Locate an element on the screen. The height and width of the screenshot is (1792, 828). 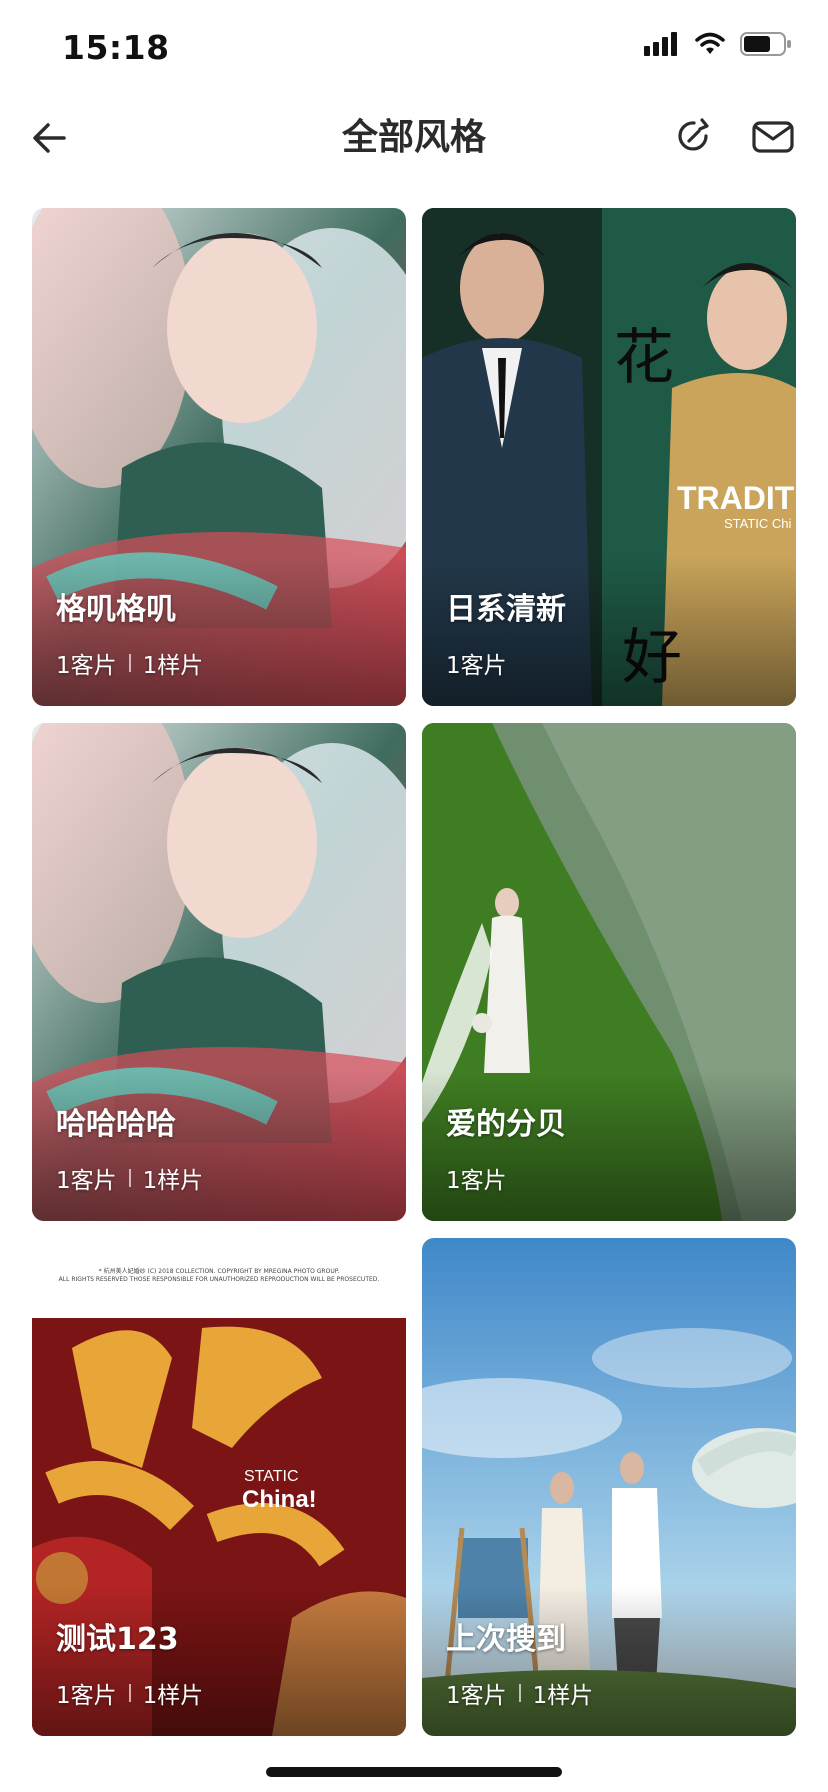
card-title: 爱的分贝 is located at coordinates (506, 1124).